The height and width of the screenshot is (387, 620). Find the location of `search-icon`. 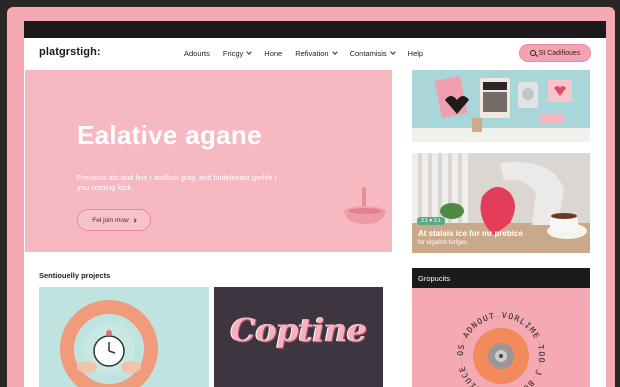

search-icon is located at coordinates (532, 53).